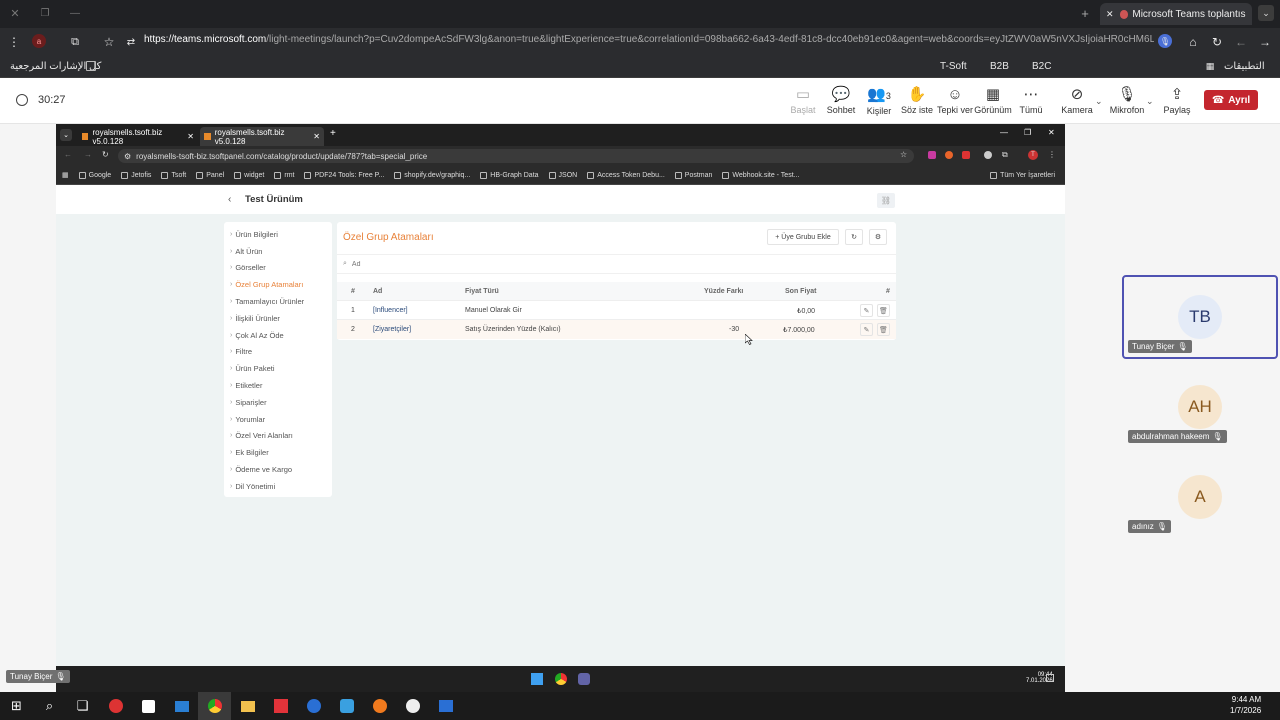  I want to click on sidebar-item-package: › Ürün Paketi, so click(278, 368).